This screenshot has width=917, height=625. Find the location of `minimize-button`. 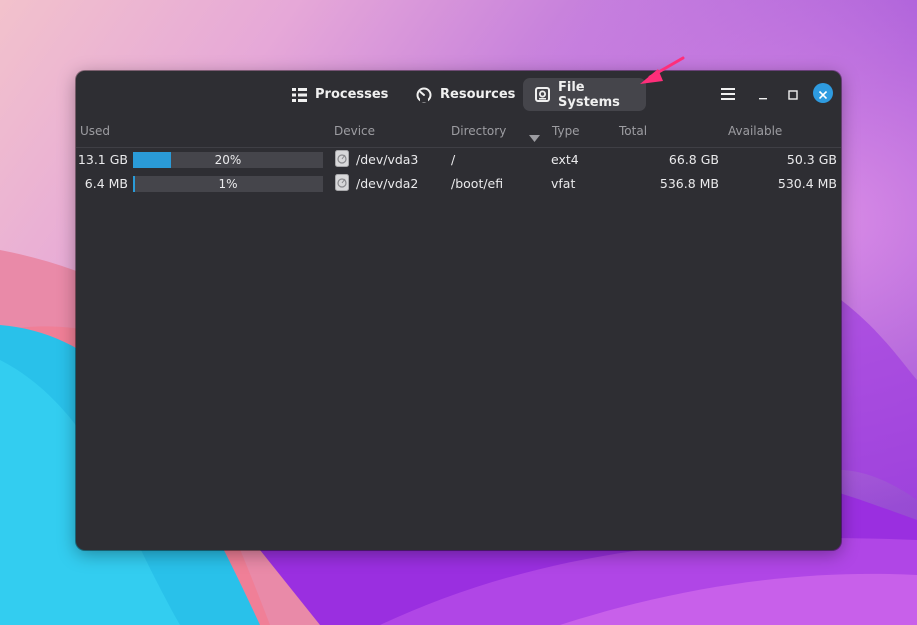

minimize-button is located at coordinates (763, 94).